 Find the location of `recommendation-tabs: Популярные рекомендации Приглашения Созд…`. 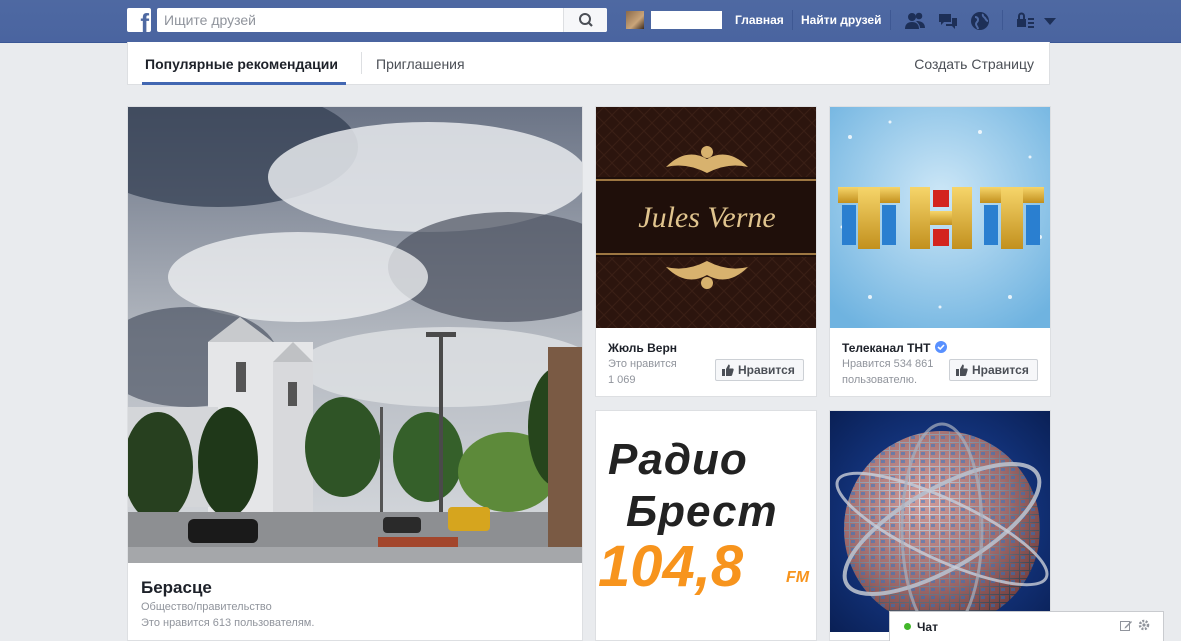

recommendation-tabs: Популярные рекомендации Приглашения Созд… is located at coordinates (588, 63).